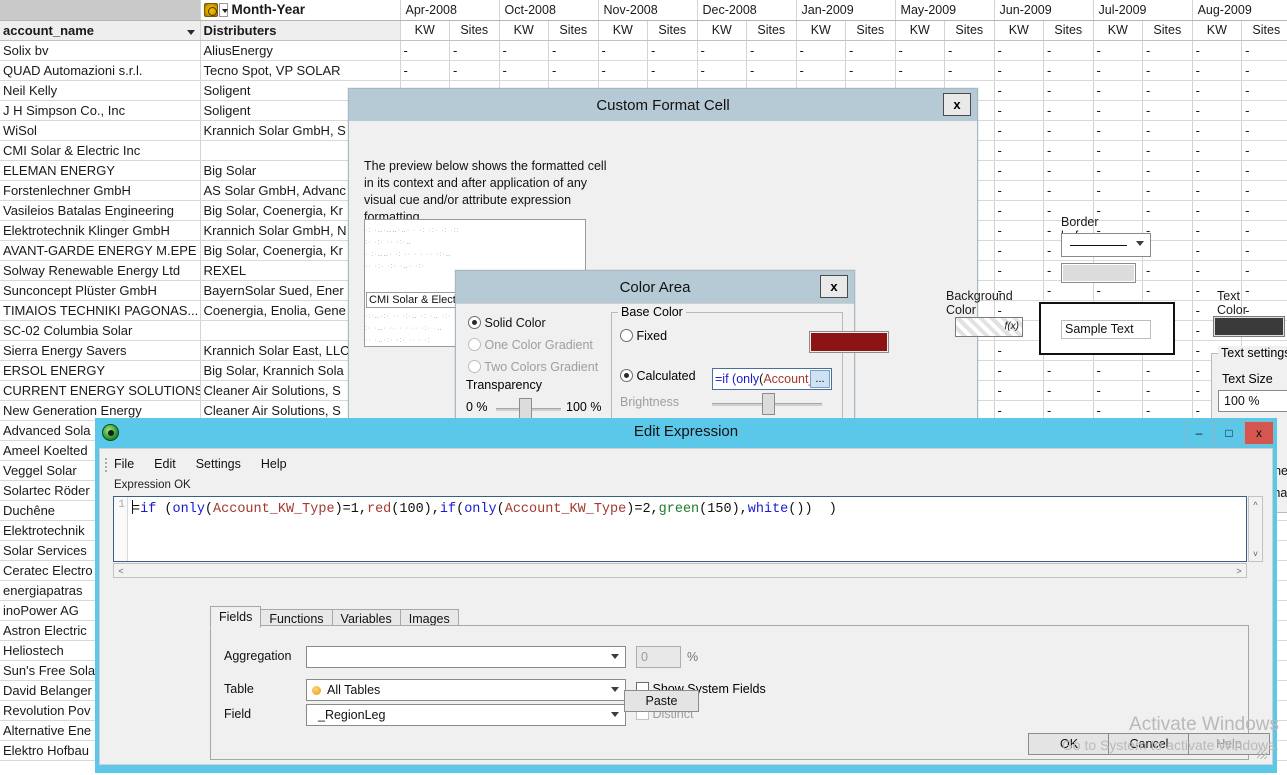 Image resolution: width=1287 pixels, height=775 pixels. I want to click on distributers-cell: AliusEnergy, so click(300, 50).